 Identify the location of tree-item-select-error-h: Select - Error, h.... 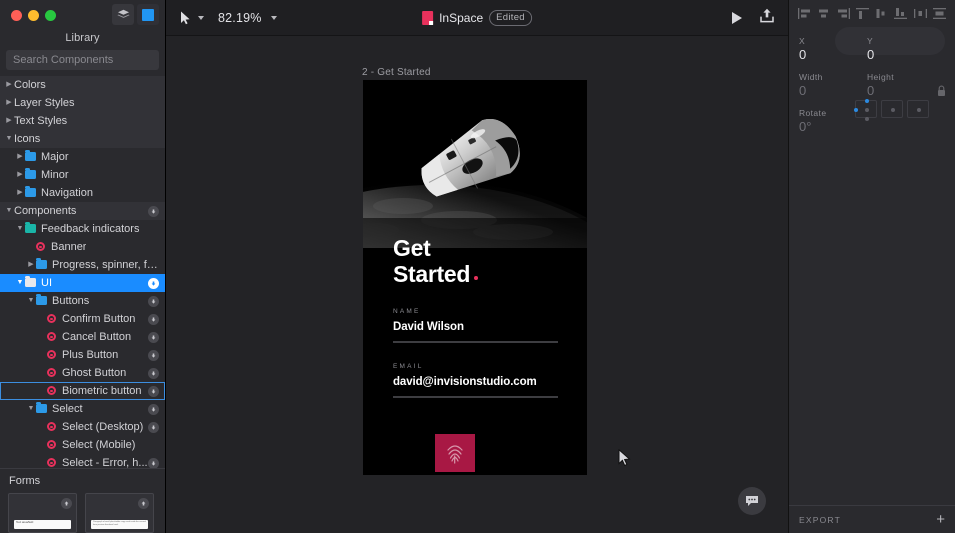
(82, 461).